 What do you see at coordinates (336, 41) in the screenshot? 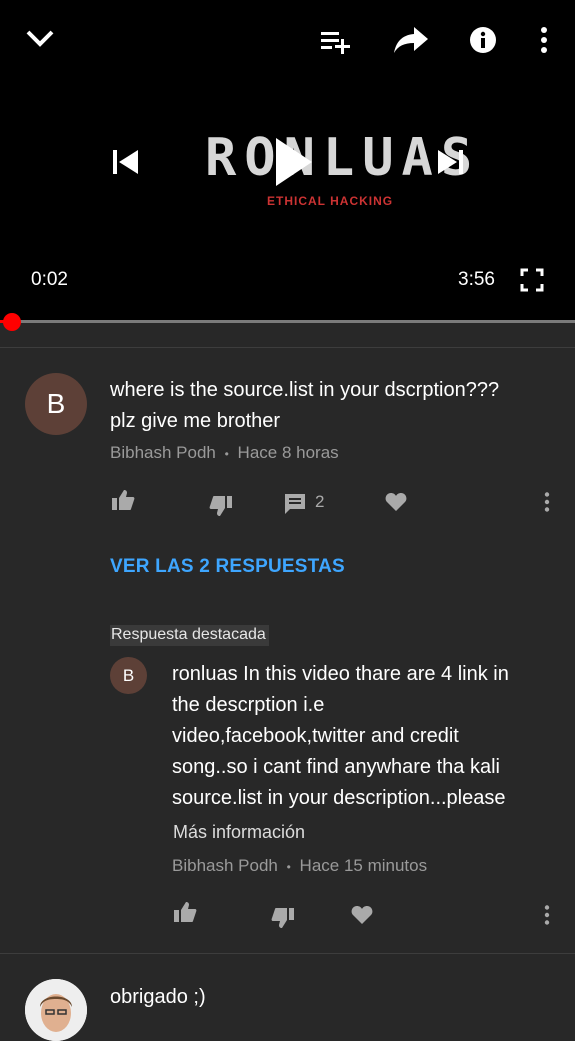
I see `add-to-playlist-icon` at bounding box center [336, 41].